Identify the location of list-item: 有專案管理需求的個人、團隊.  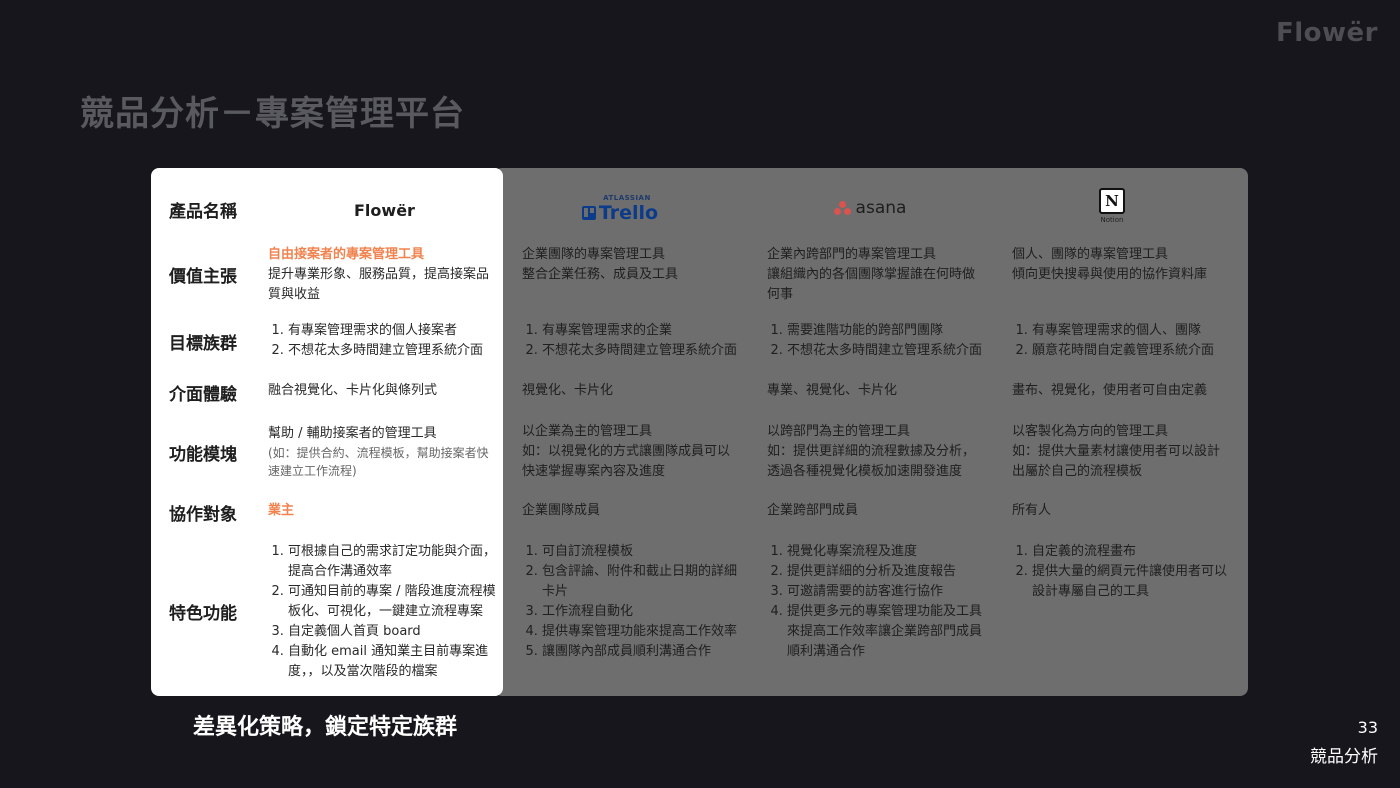
(1137, 331).